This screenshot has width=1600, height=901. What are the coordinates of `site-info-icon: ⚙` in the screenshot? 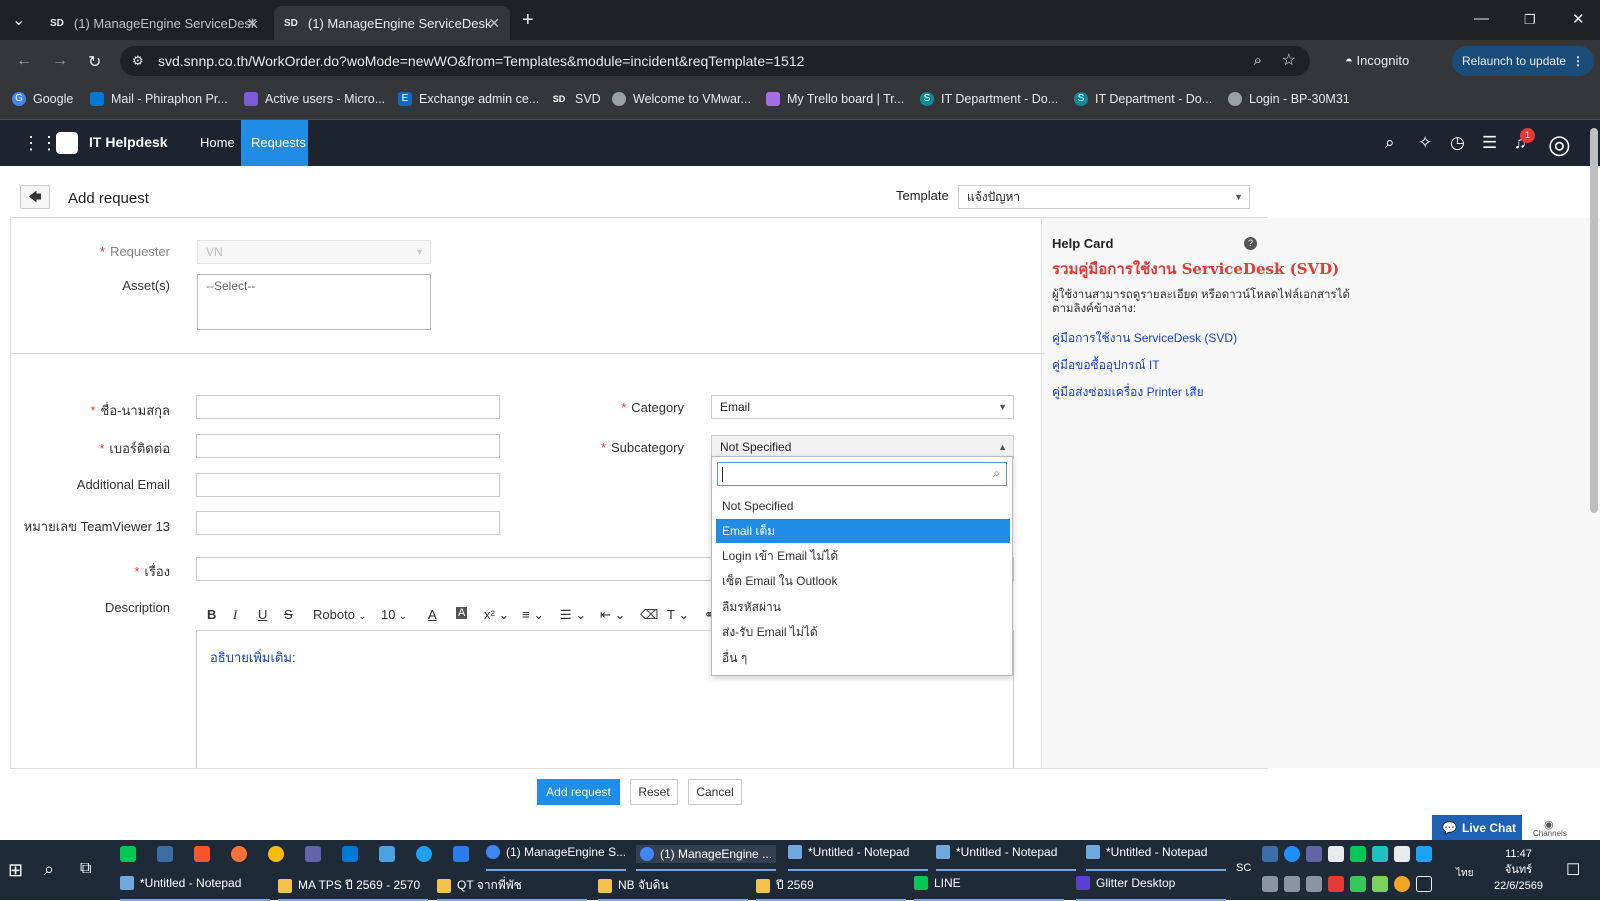 It's located at (138, 61).